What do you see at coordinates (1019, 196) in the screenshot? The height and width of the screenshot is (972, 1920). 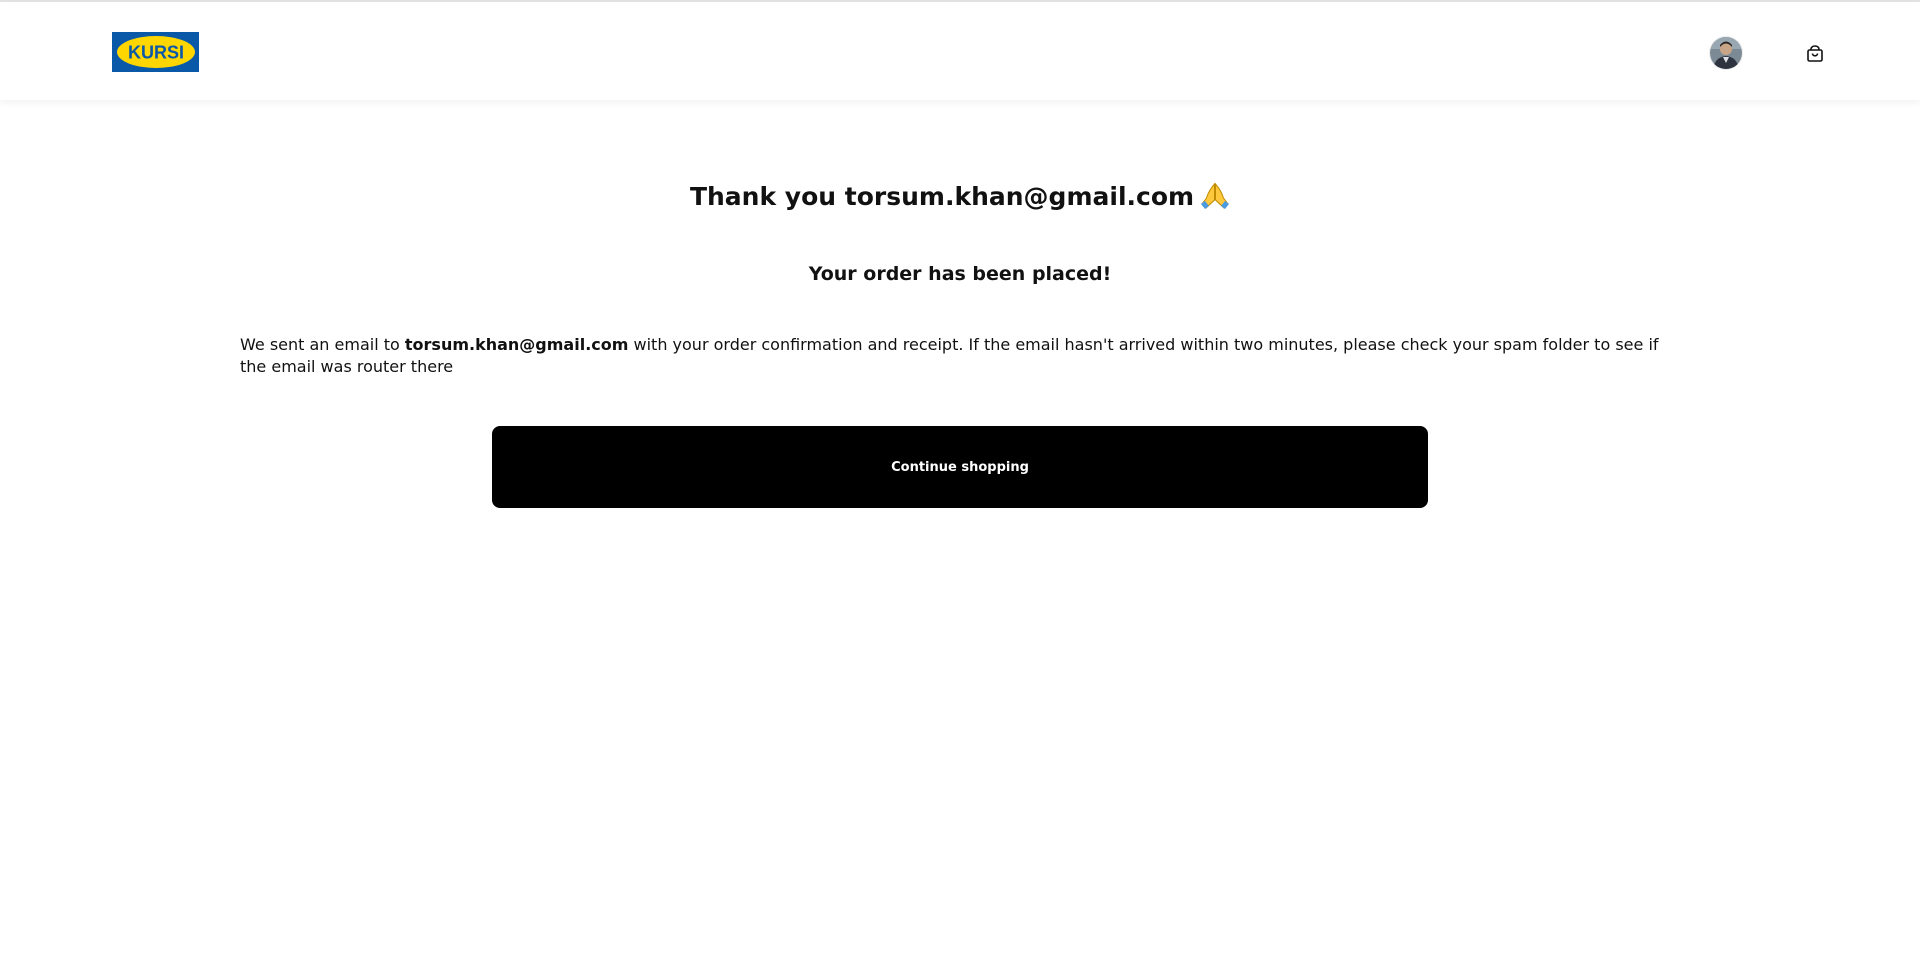 I see `title-email: torsum.khan@gmail.com` at bounding box center [1019, 196].